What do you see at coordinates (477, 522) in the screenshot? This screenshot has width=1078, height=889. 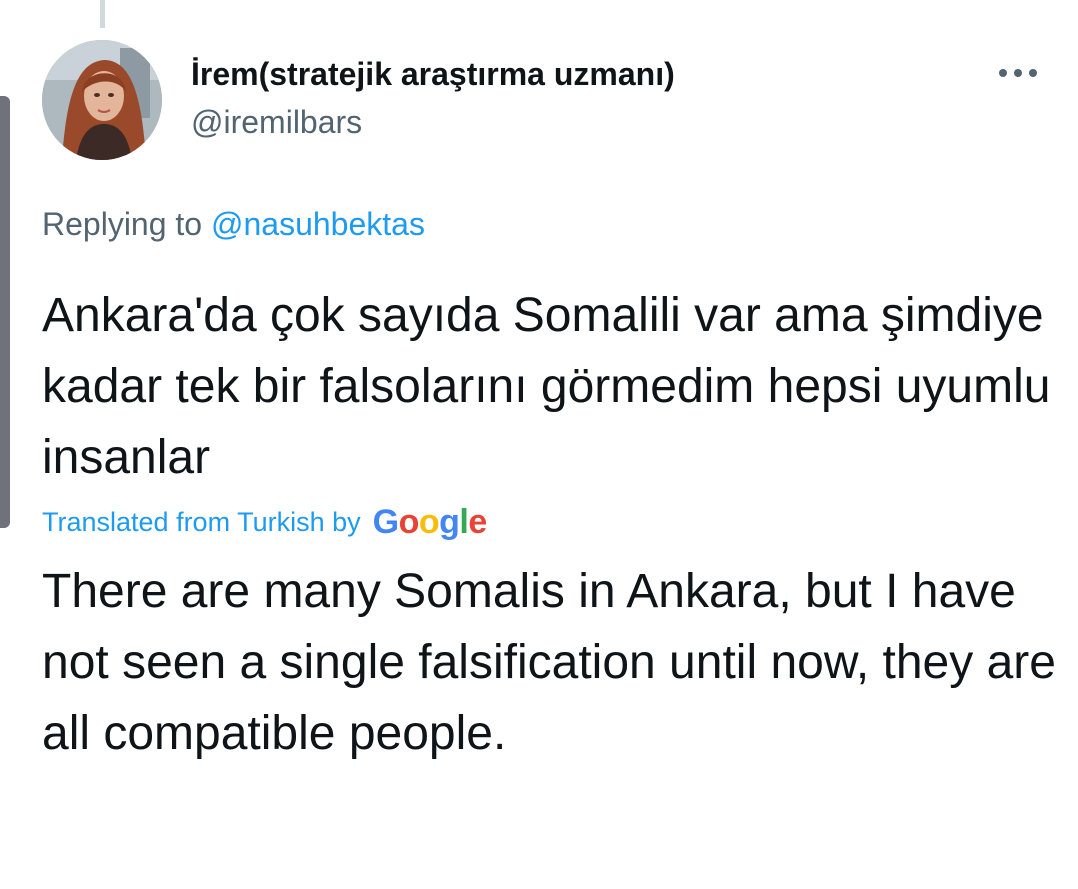 I see `google-logo-letter: e` at bounding box center [477, 522].